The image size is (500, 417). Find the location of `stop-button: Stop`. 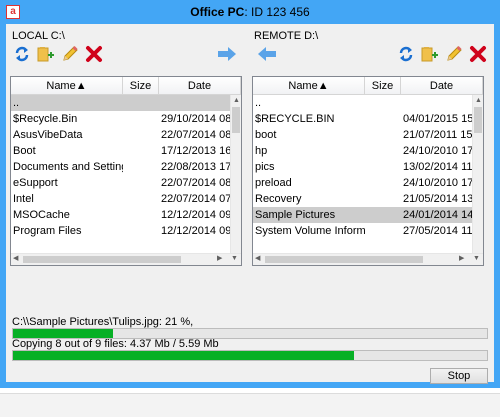

stop-button: Stop is located at coordinates (459, 376).